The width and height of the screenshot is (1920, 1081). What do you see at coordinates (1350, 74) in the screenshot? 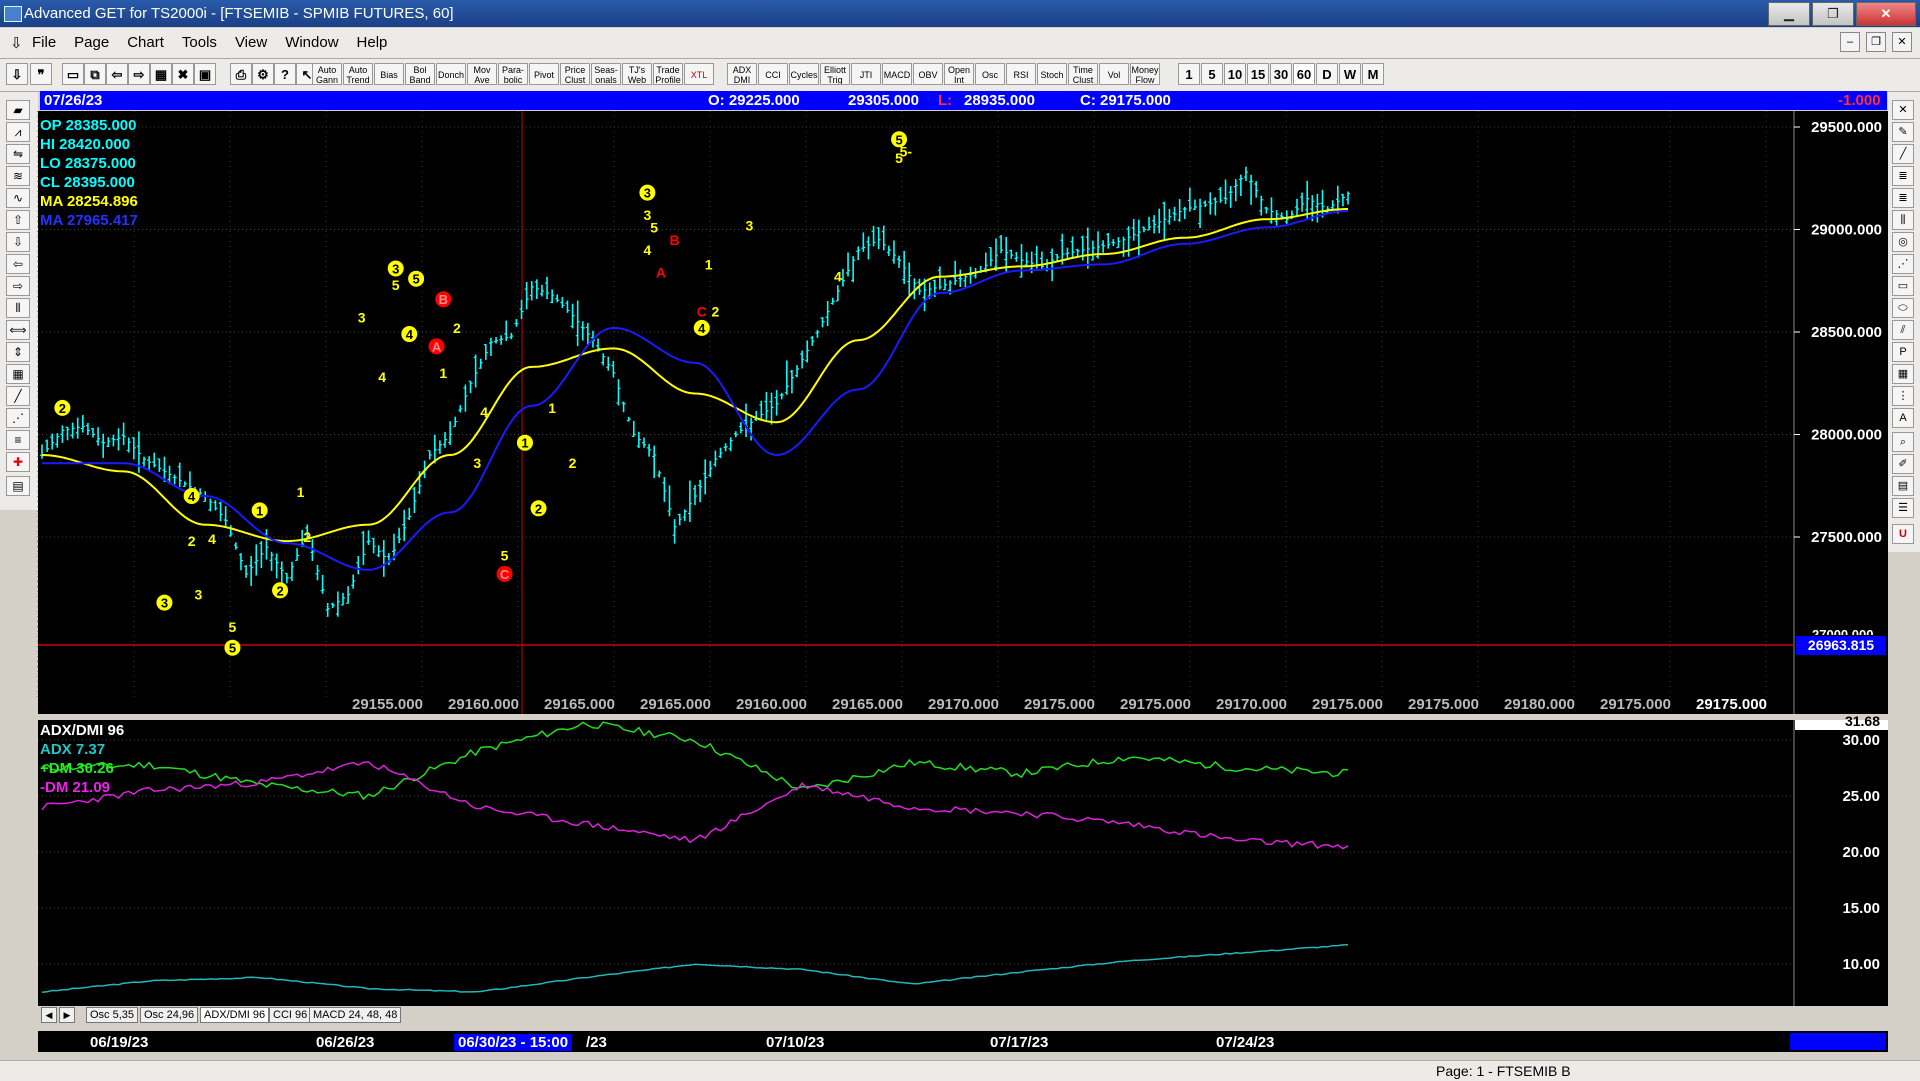
I see `timeframe-w-button: W` at bounding box center [1350, 74].